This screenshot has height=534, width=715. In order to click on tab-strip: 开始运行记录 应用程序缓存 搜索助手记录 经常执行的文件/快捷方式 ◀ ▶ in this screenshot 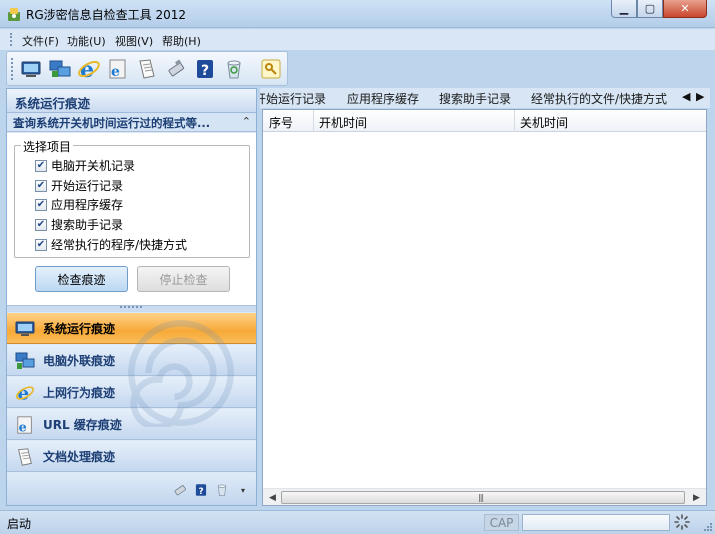, I will do `click(485, 98)`.